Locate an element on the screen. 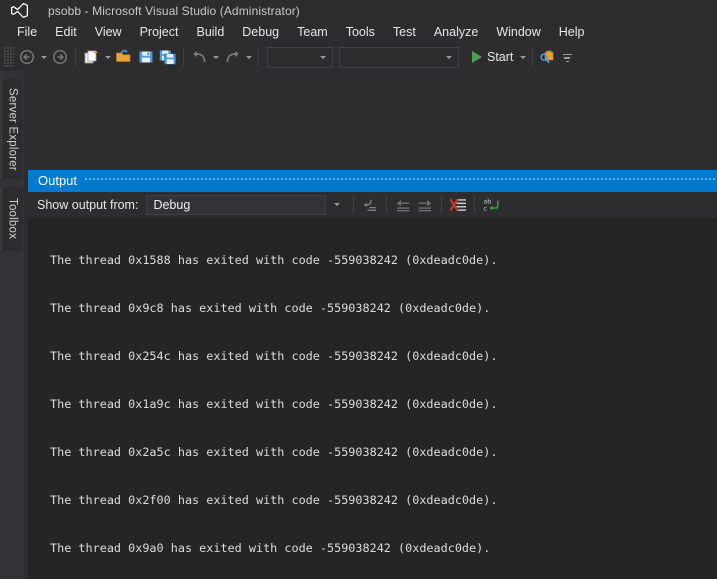 The width and height of the screenshot is (717, 579). output-toolbar: Show output from: Debug ab c is located at coordinates (372, 205).